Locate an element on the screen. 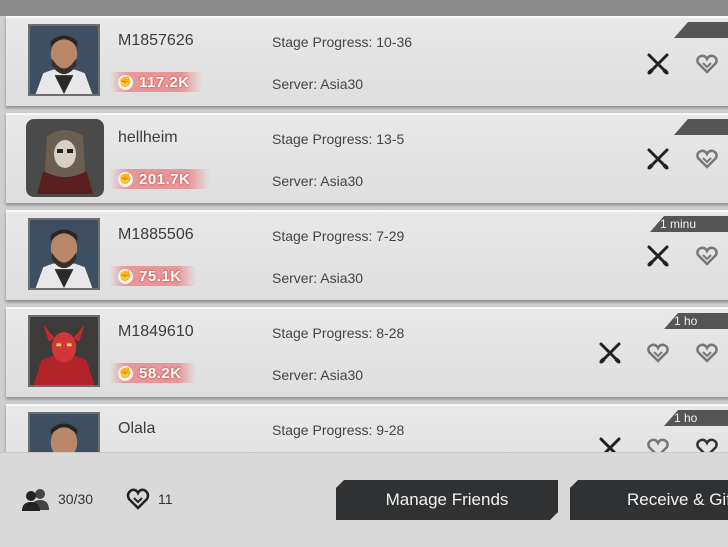  friend-name: M1857626 is located at coordinates (156, 40).